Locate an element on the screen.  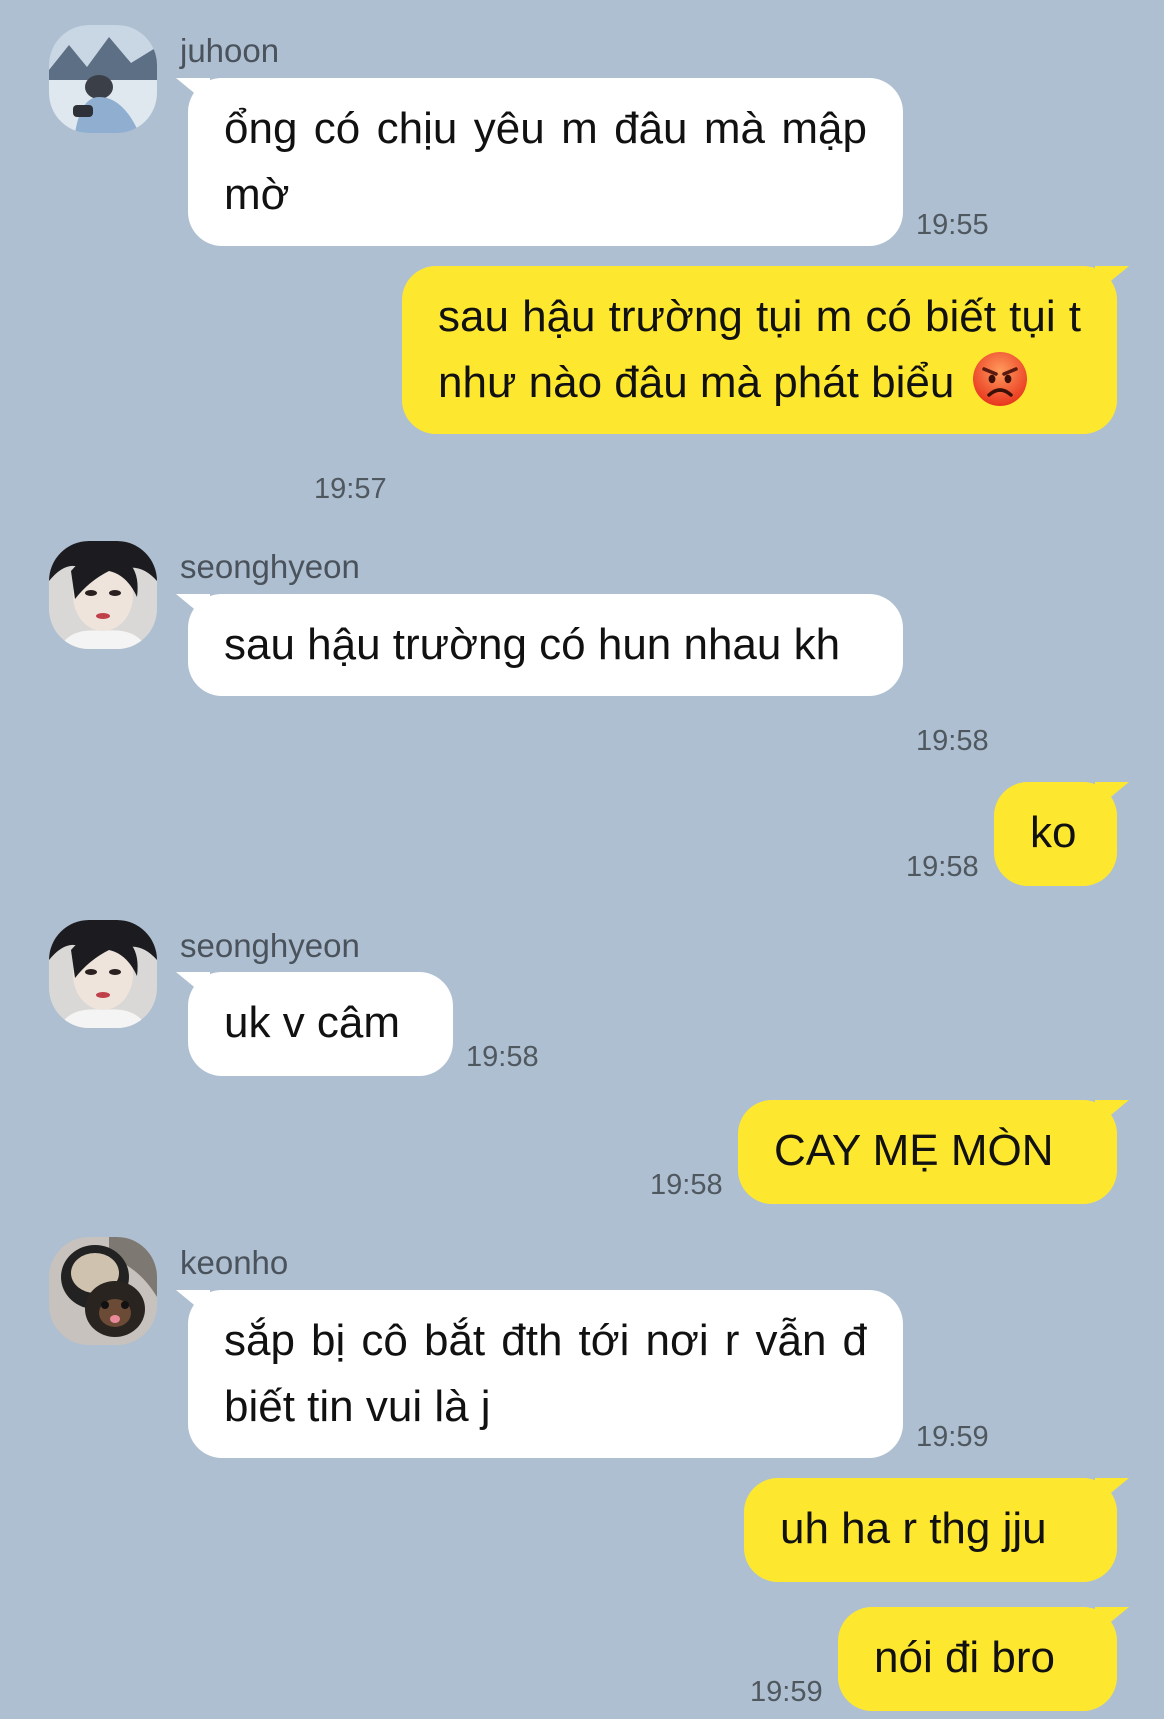
message-text: ổng có chịu yêu m đâu mà mập mờ is located at coordinates (545, 161).